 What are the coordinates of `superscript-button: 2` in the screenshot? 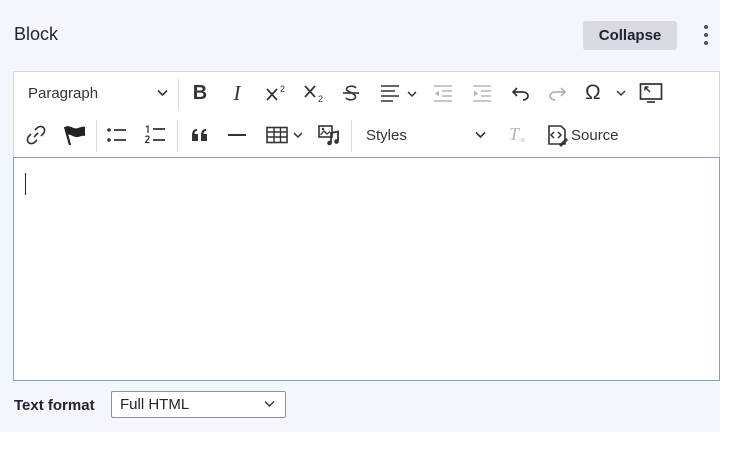 It's located at (277, 93).